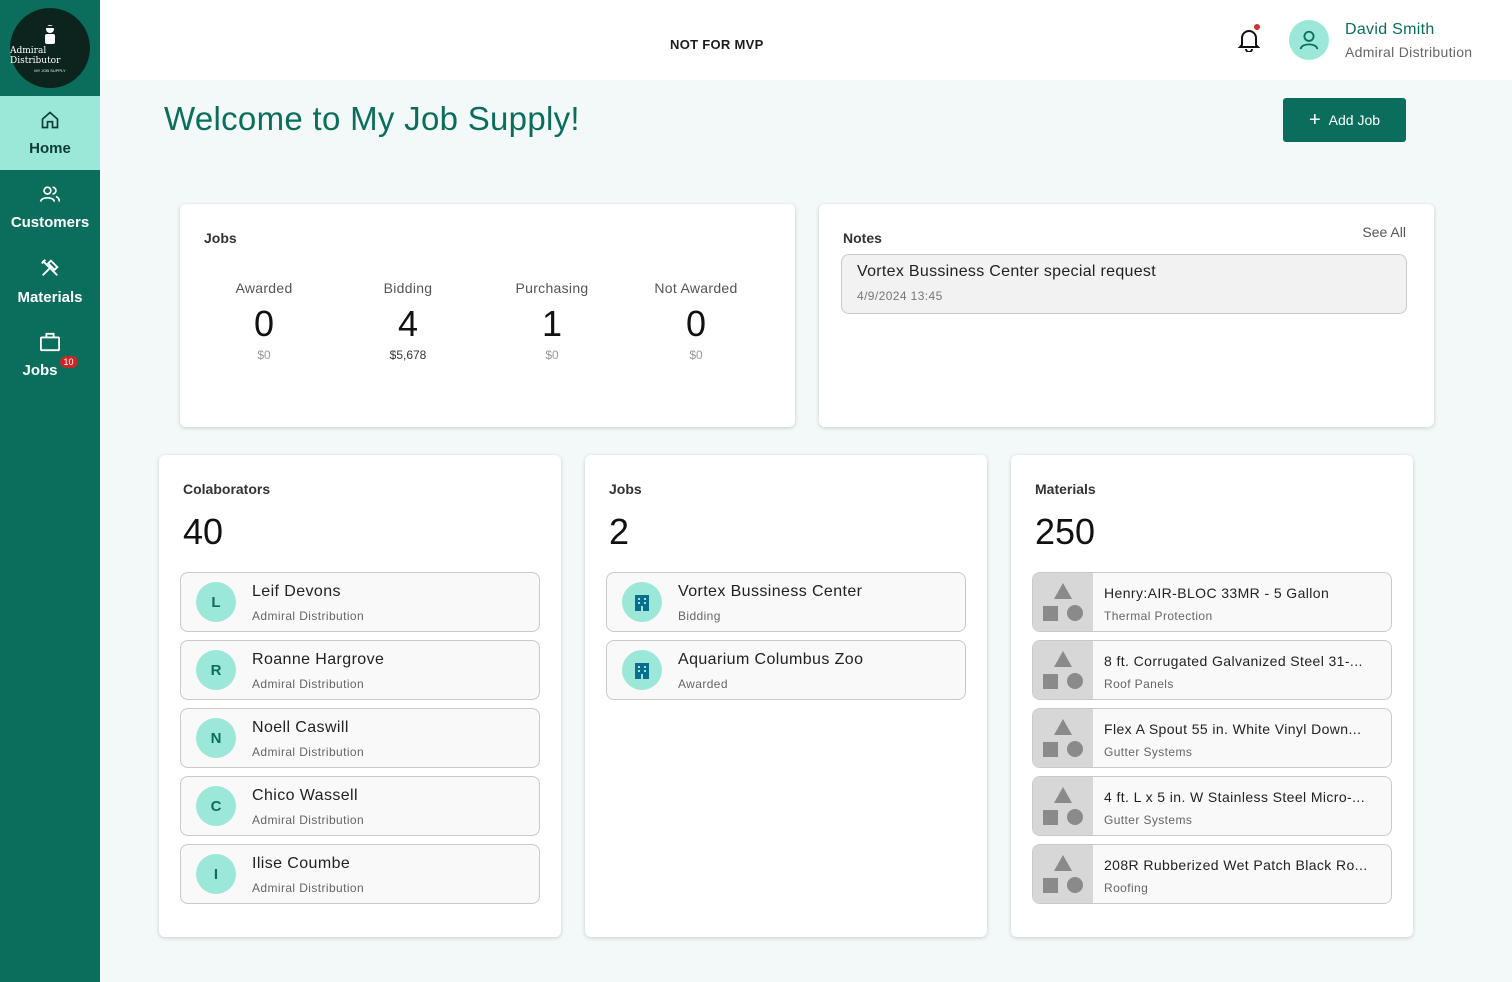 This screenshot has height=982, width=1512. What do you see at coordinates (300, 727) in the screenshot?
I see `collaborator-name: Noell Caswill` at bounding box center [300, 727].